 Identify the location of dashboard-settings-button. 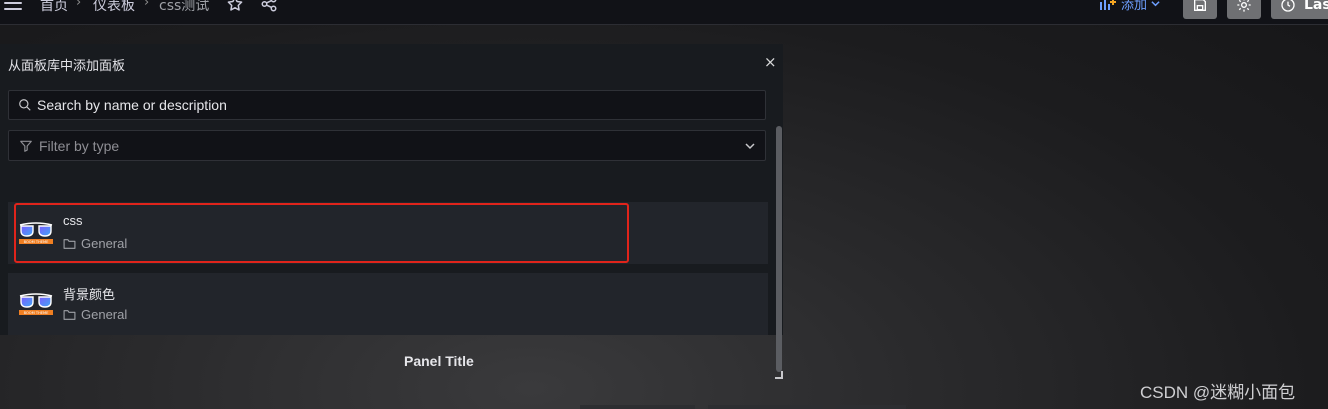
(1244, 9).